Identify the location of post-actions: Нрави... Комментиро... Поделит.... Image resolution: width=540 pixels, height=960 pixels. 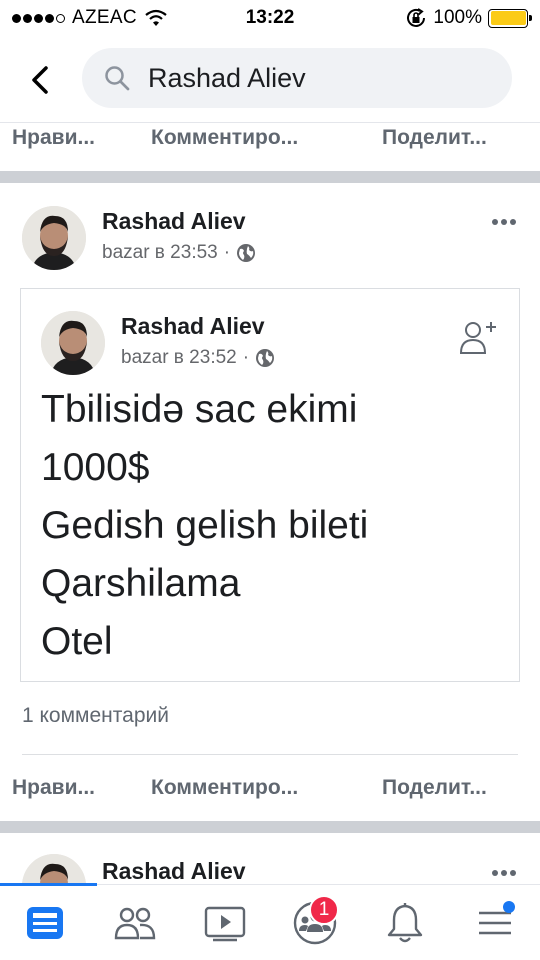
(270, 788).